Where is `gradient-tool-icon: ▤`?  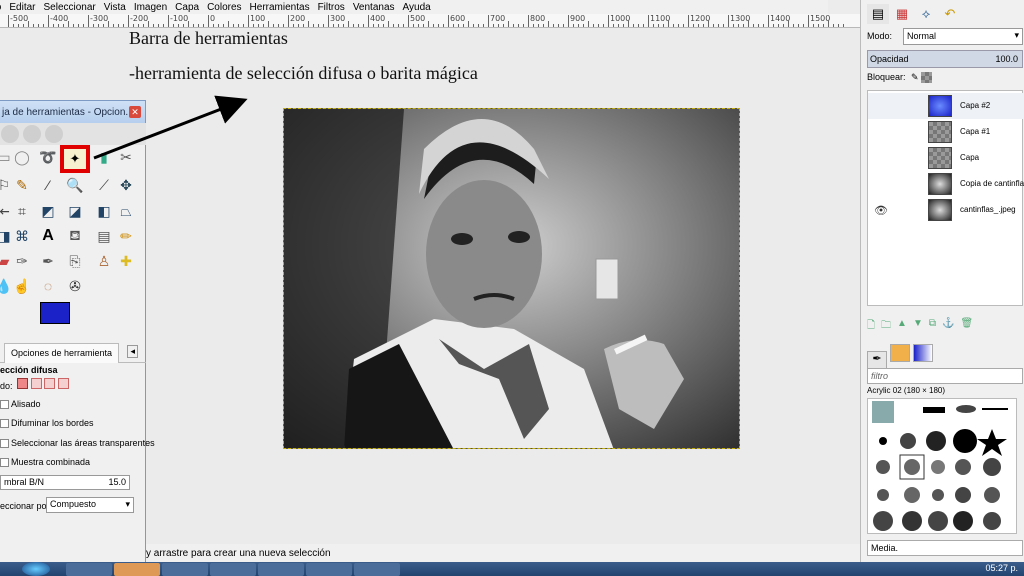
gradient-tool-icon: ▤ is located at coordinates (104, 236).